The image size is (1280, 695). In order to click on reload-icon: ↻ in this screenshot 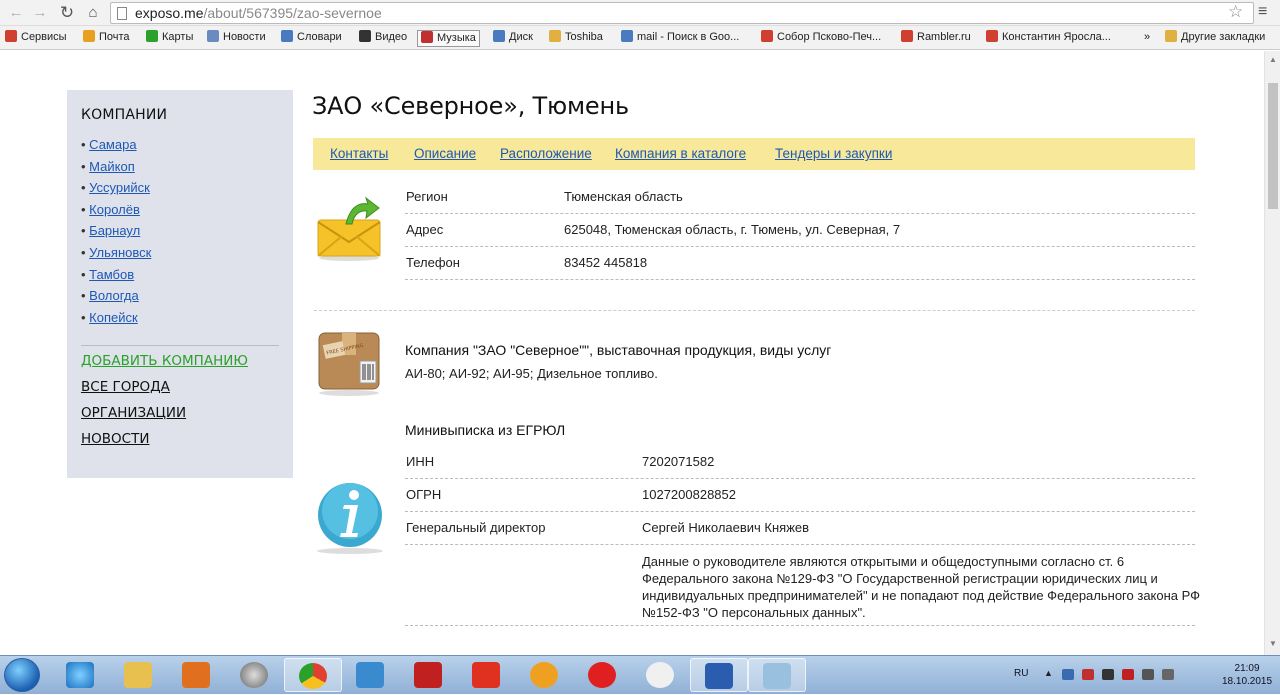, I will do `click(67, 13)`.